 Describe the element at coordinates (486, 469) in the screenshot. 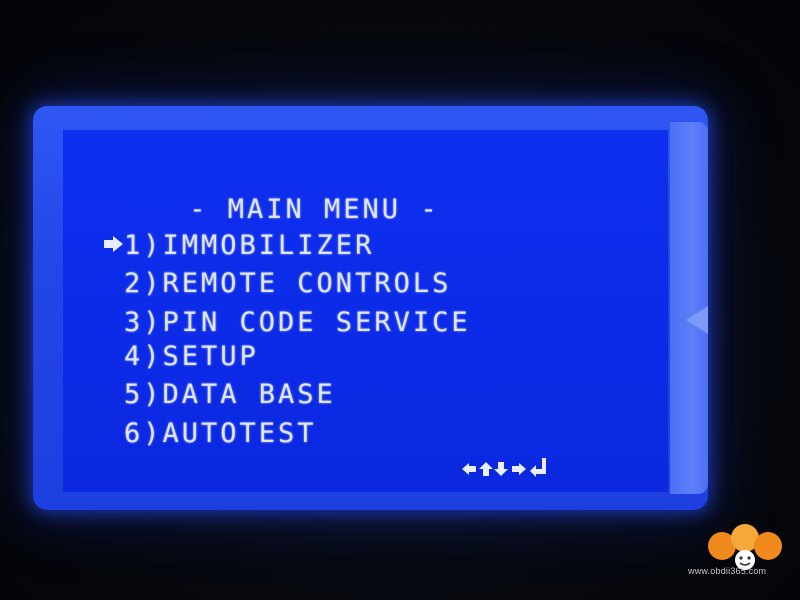

I see `arrow-up-icon` at that location.